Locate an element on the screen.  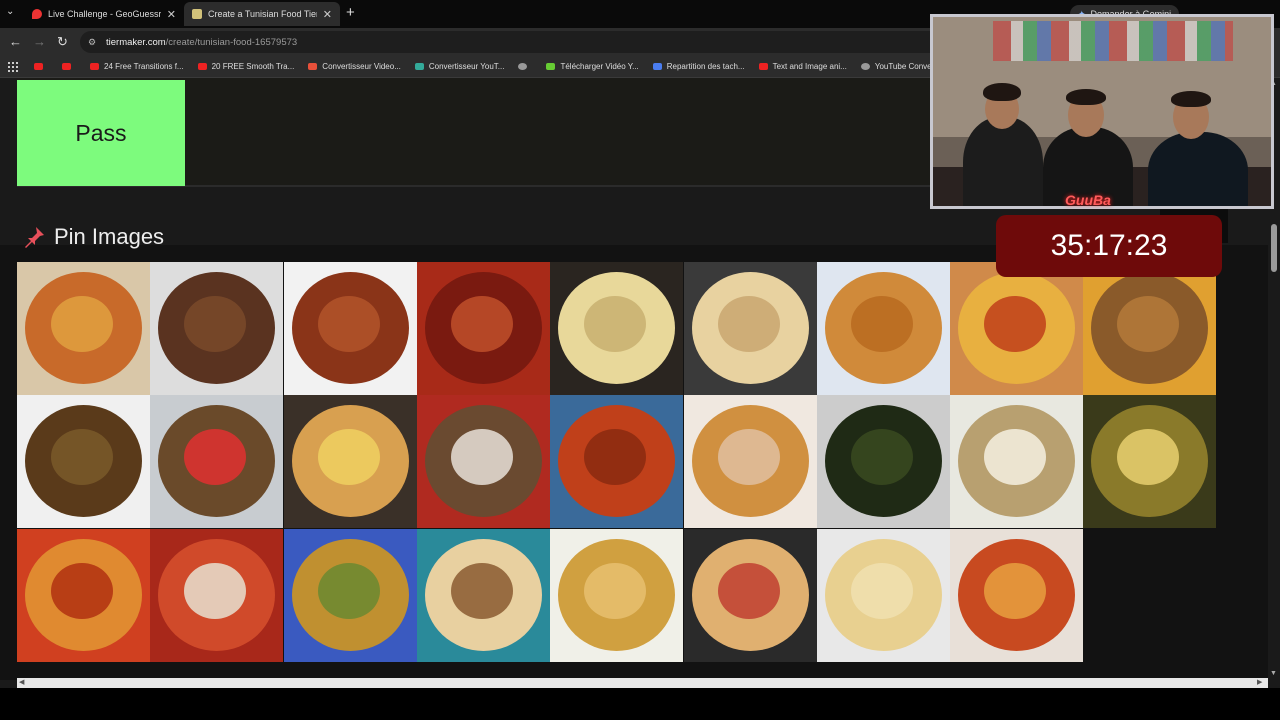
tab-title: Create a Tunisian Food Tier List is located at coordinates (262, 14).